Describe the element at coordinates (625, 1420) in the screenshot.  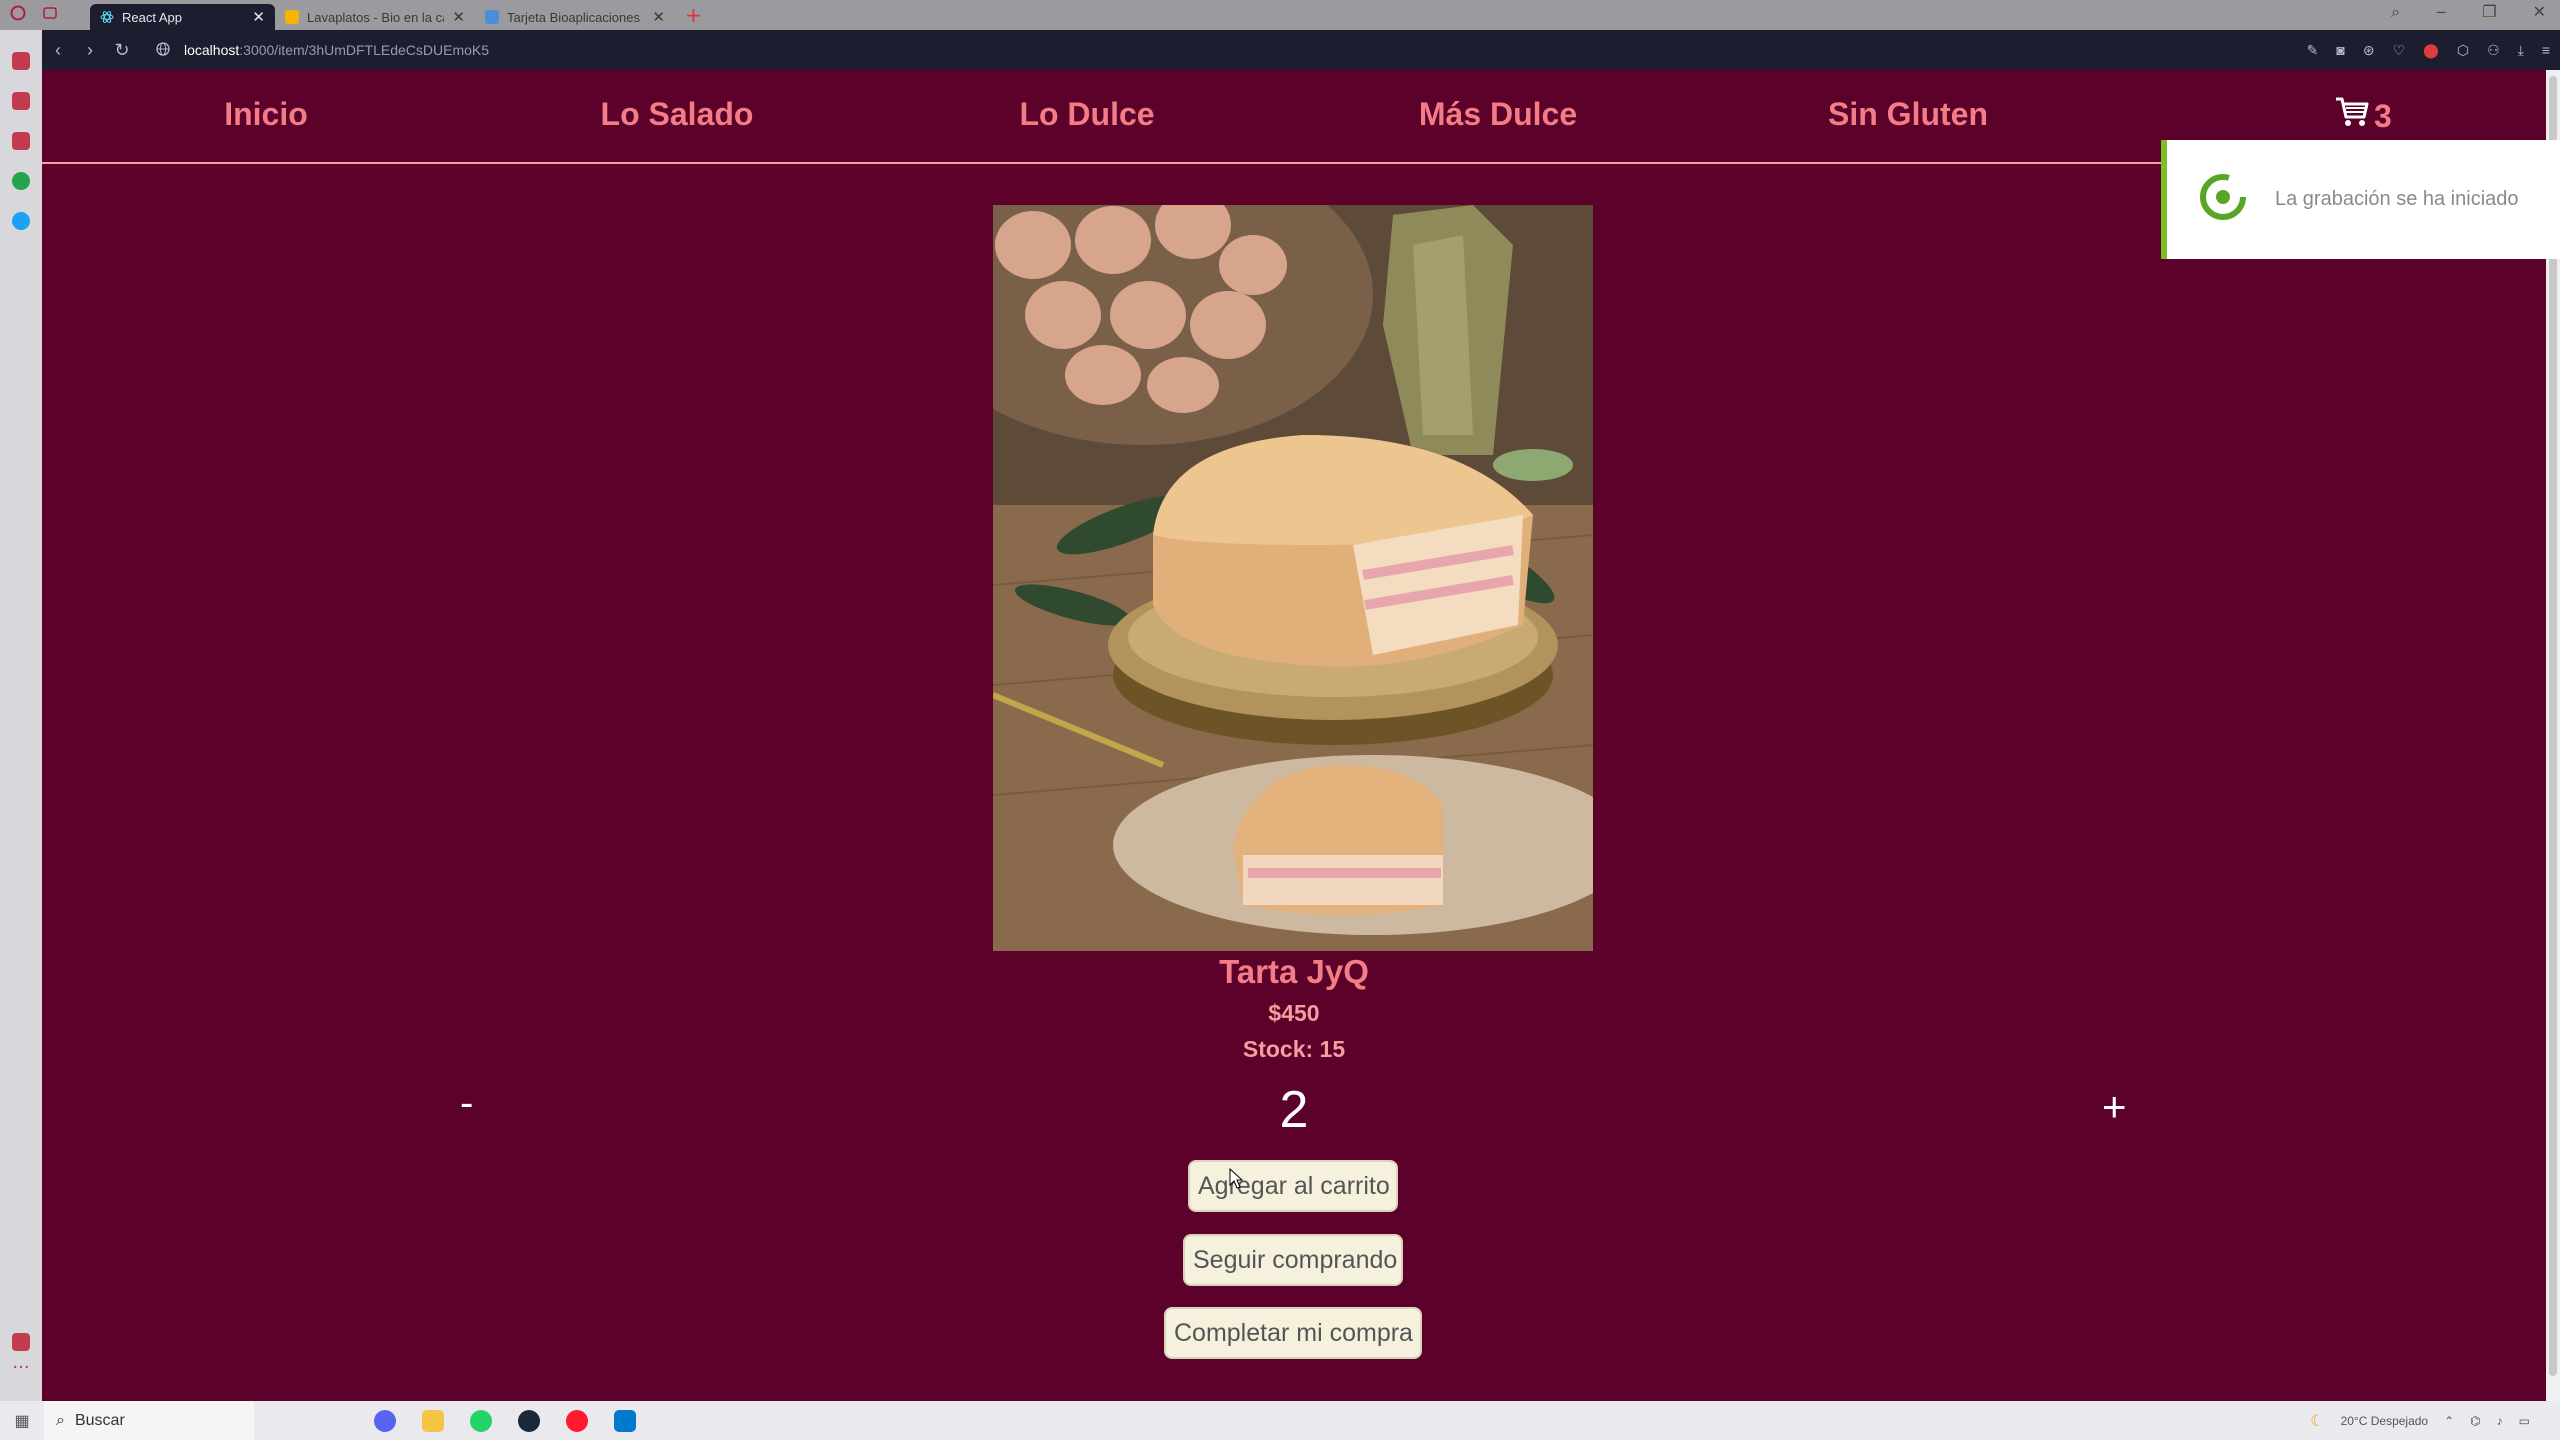
I see `vscode-icon` at that location.